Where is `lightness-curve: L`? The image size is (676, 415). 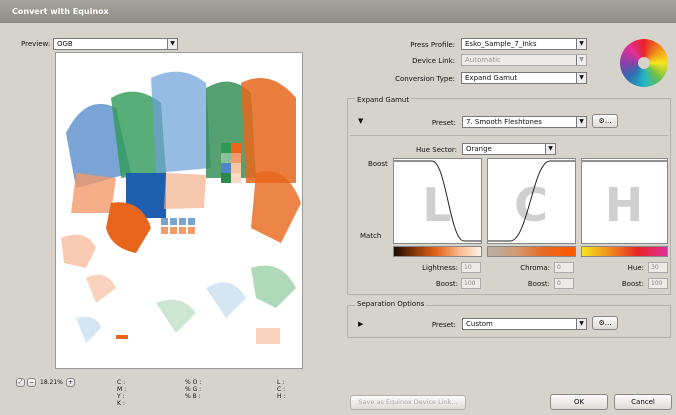
lightness-curve: L is located at coordinates (437, 201).